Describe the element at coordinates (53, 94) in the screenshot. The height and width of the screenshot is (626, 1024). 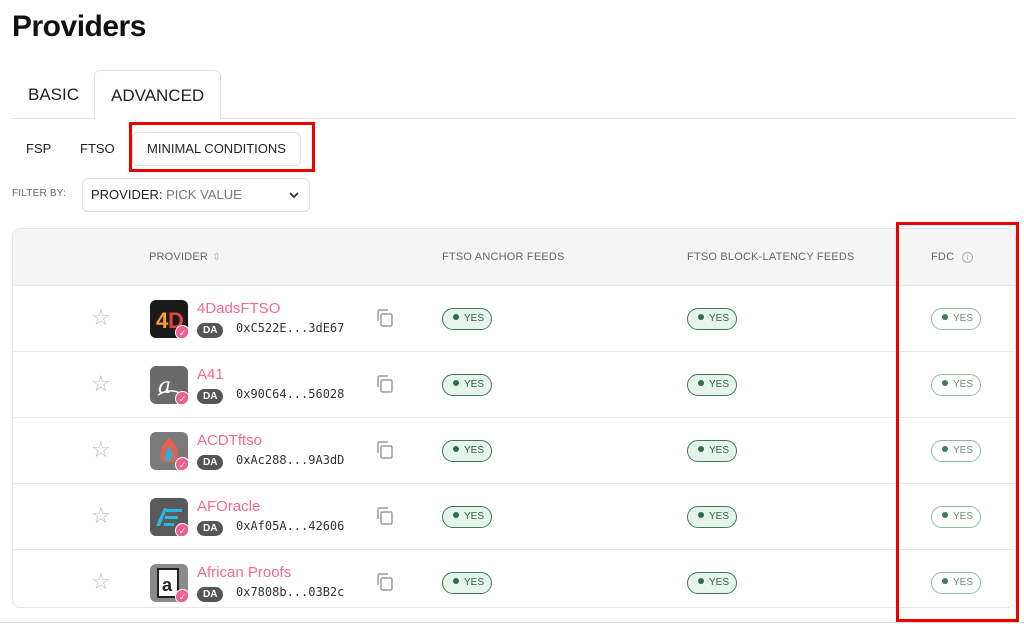
I see `tab-basic: BASIC` at that location.